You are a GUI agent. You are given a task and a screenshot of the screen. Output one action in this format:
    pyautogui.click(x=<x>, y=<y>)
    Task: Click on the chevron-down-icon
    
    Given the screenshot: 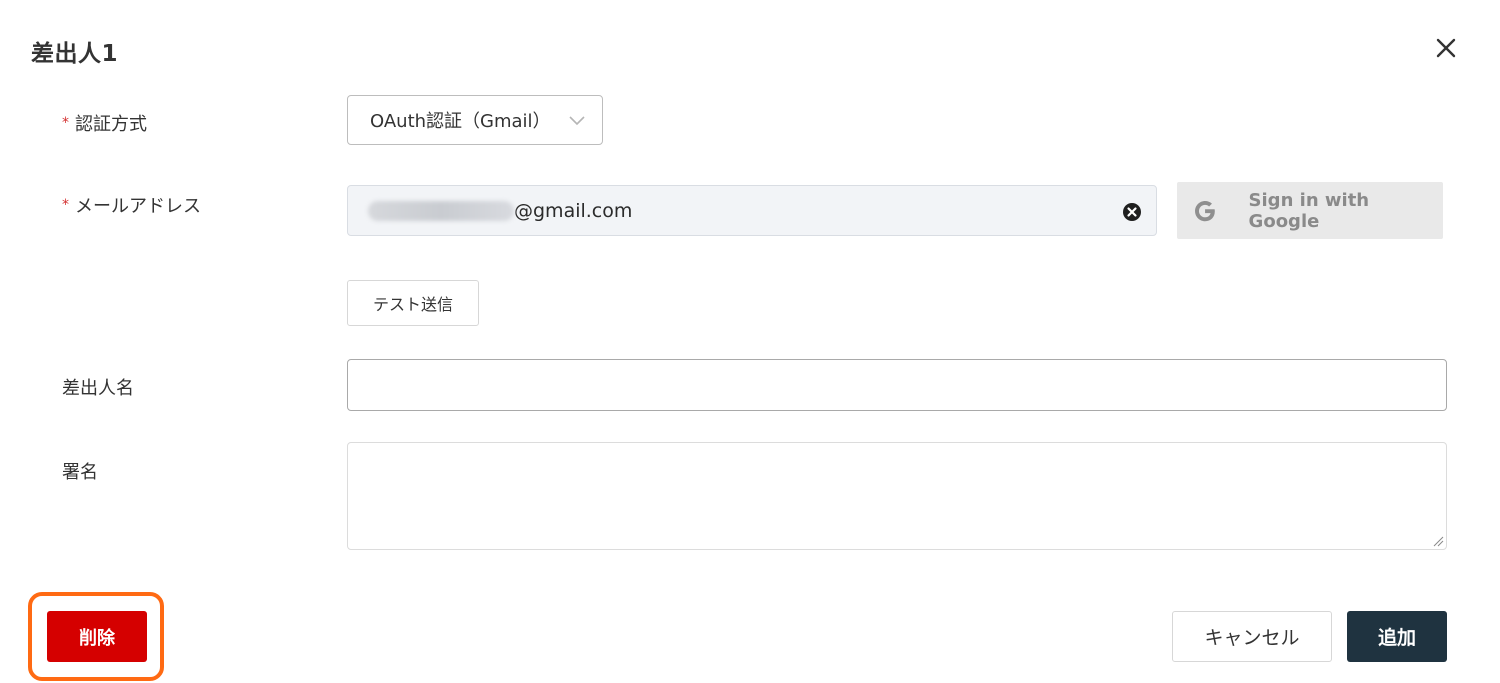 What is the action you would take?
    pyautogui.click(x=577, y=121)
    